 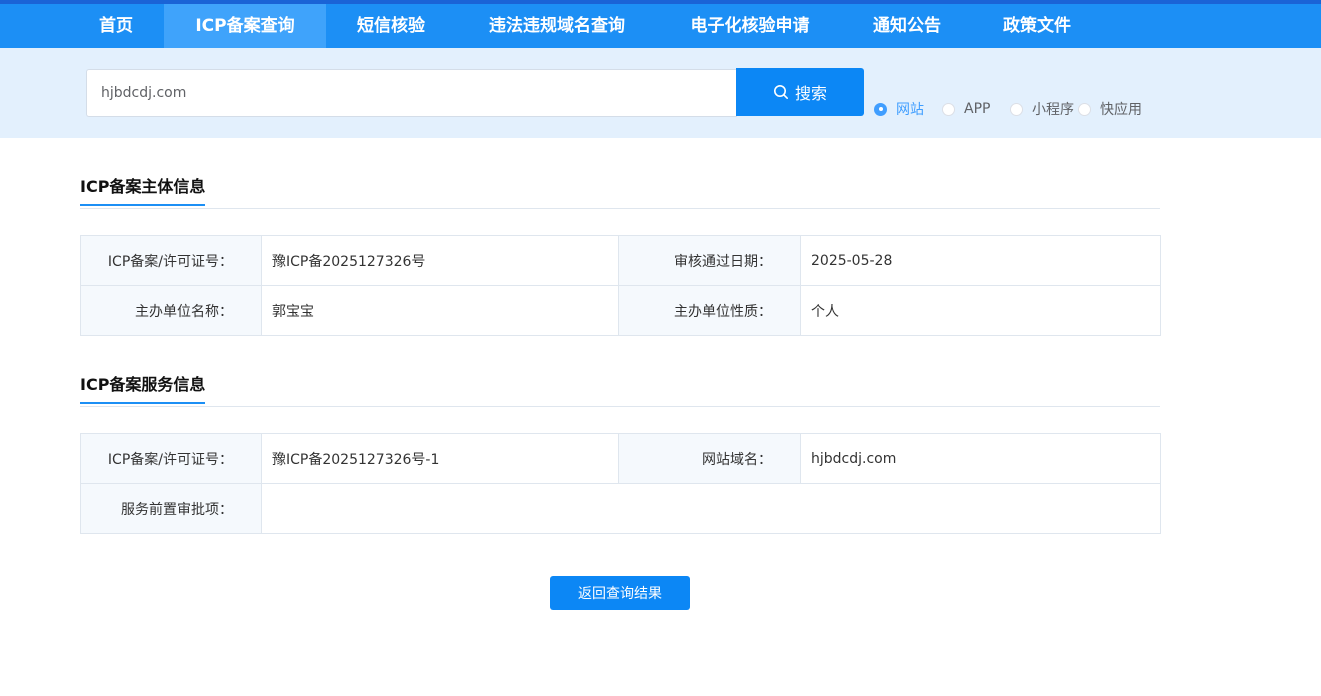 I want to click on icp-license-label: ICP备案/许可证号：, so click(x=171, y=260).